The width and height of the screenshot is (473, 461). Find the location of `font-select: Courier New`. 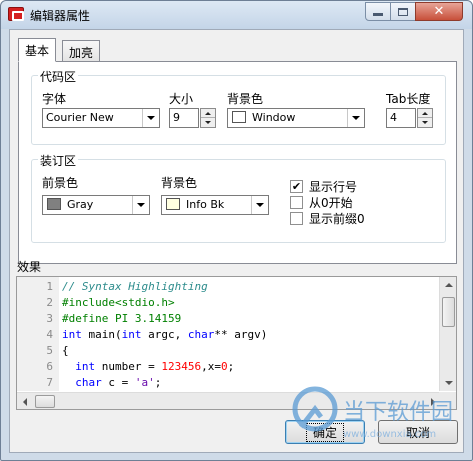

font-select: Courier New is located at coordinates (101, 118).